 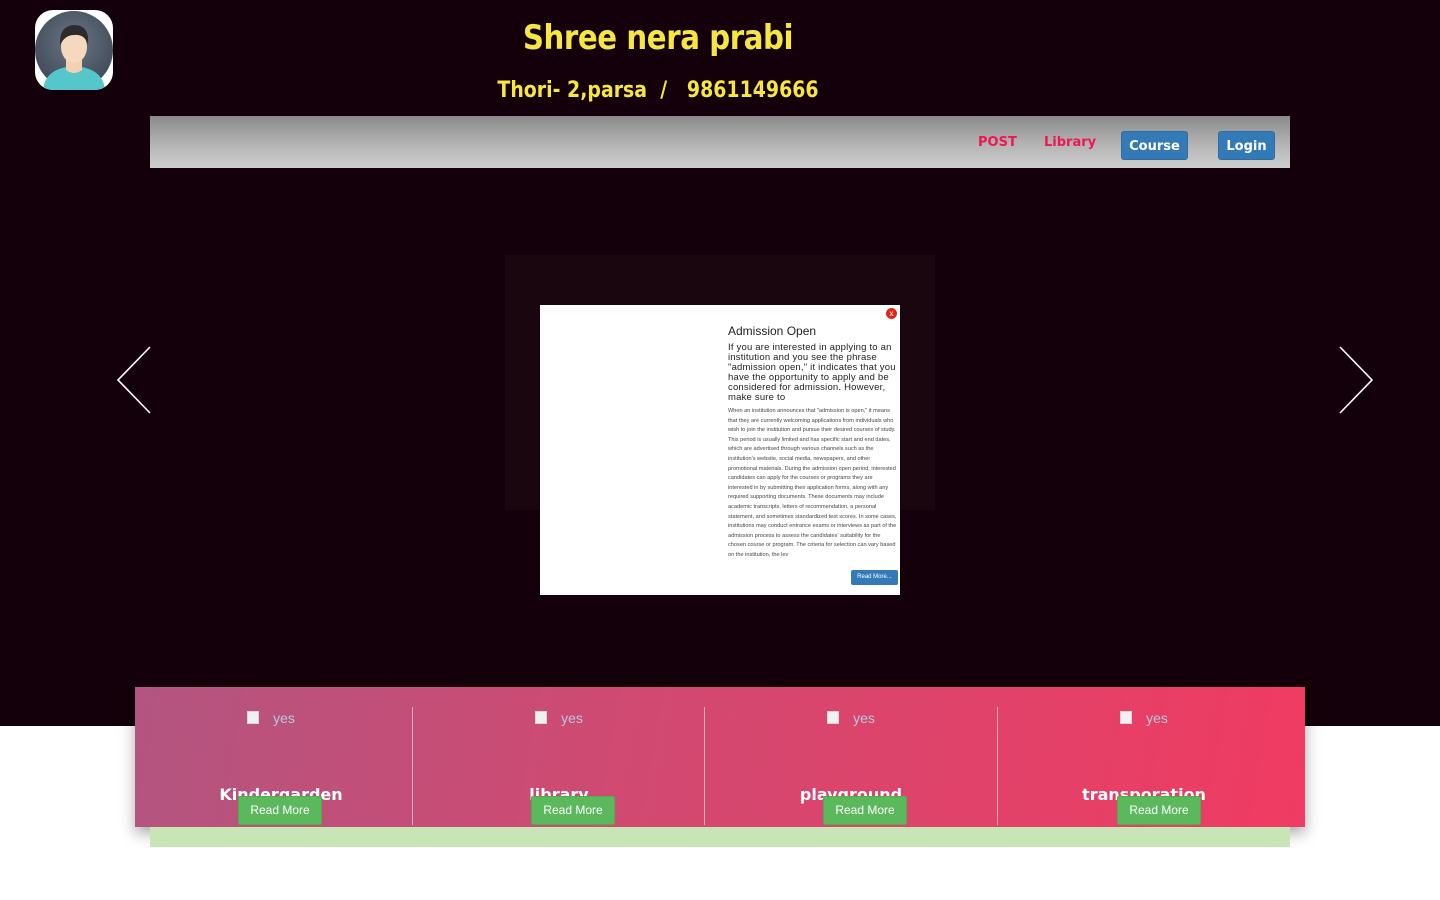 I want to click on feature-card: yes playground Read More, so click(x=850, y=766).